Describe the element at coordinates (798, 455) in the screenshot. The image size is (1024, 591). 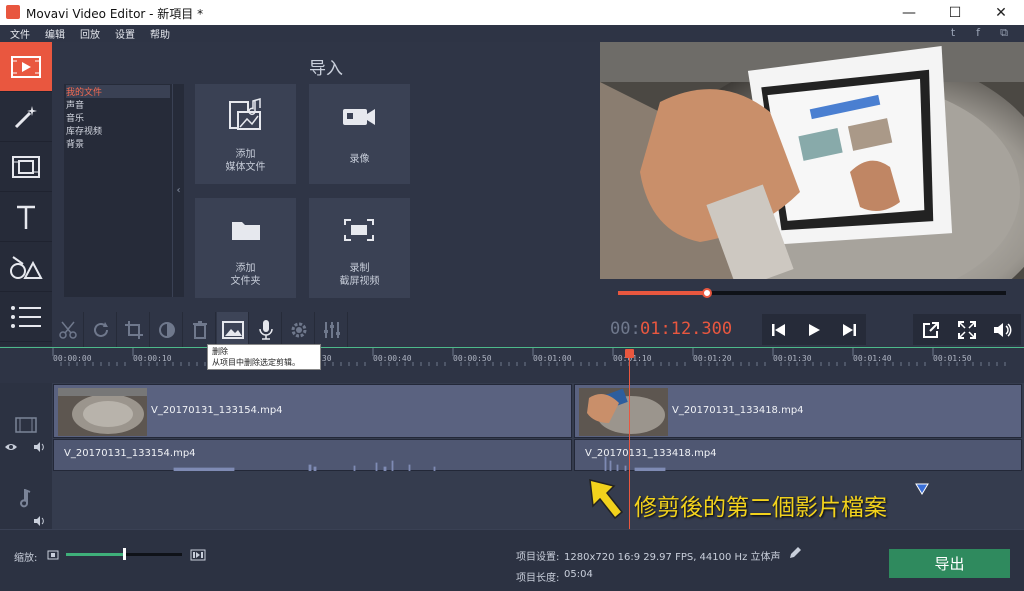
I see `audio-clip-2: V_20170131_133418.mp4` at that location.